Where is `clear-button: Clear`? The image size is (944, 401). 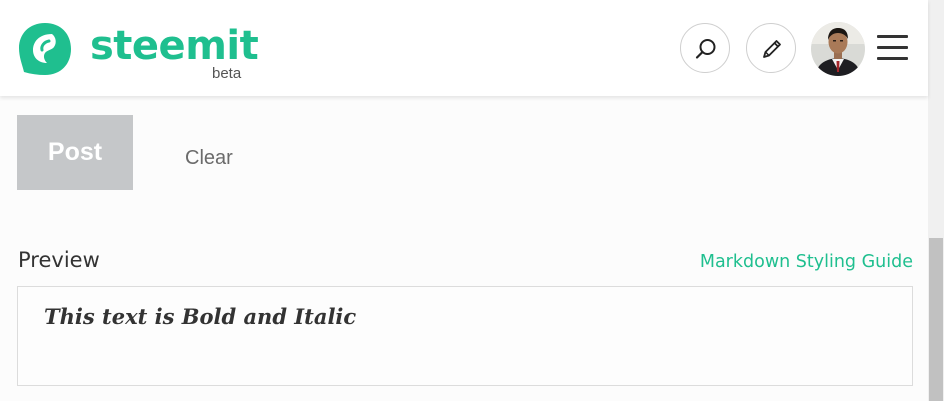
clear-button: Clear is located at coordinates (209, 158).